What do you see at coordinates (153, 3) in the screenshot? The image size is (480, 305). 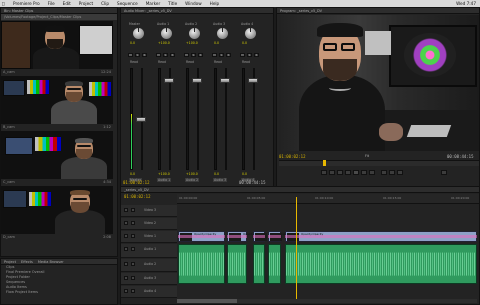 I see `menu-marker: Marker` at bounding box center [153, 3].